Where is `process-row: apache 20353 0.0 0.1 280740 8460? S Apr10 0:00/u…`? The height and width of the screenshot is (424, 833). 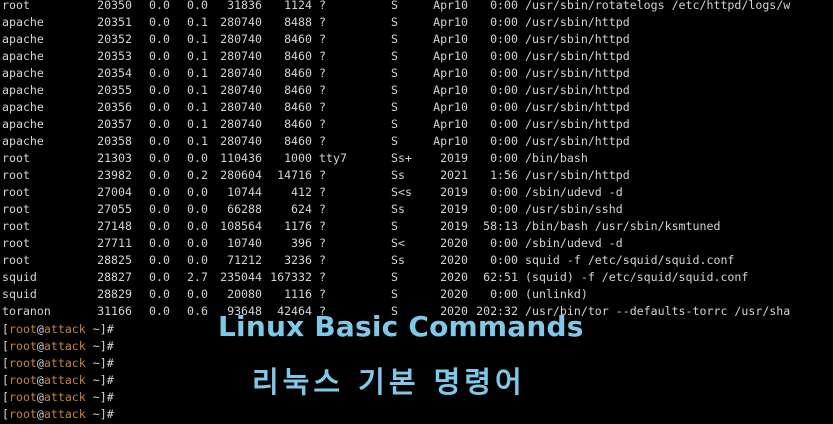 process-row: apache 20353 0.0 0.1 280740 8460? S Apr10 0:00/u… is located at coordinates (396, 56).